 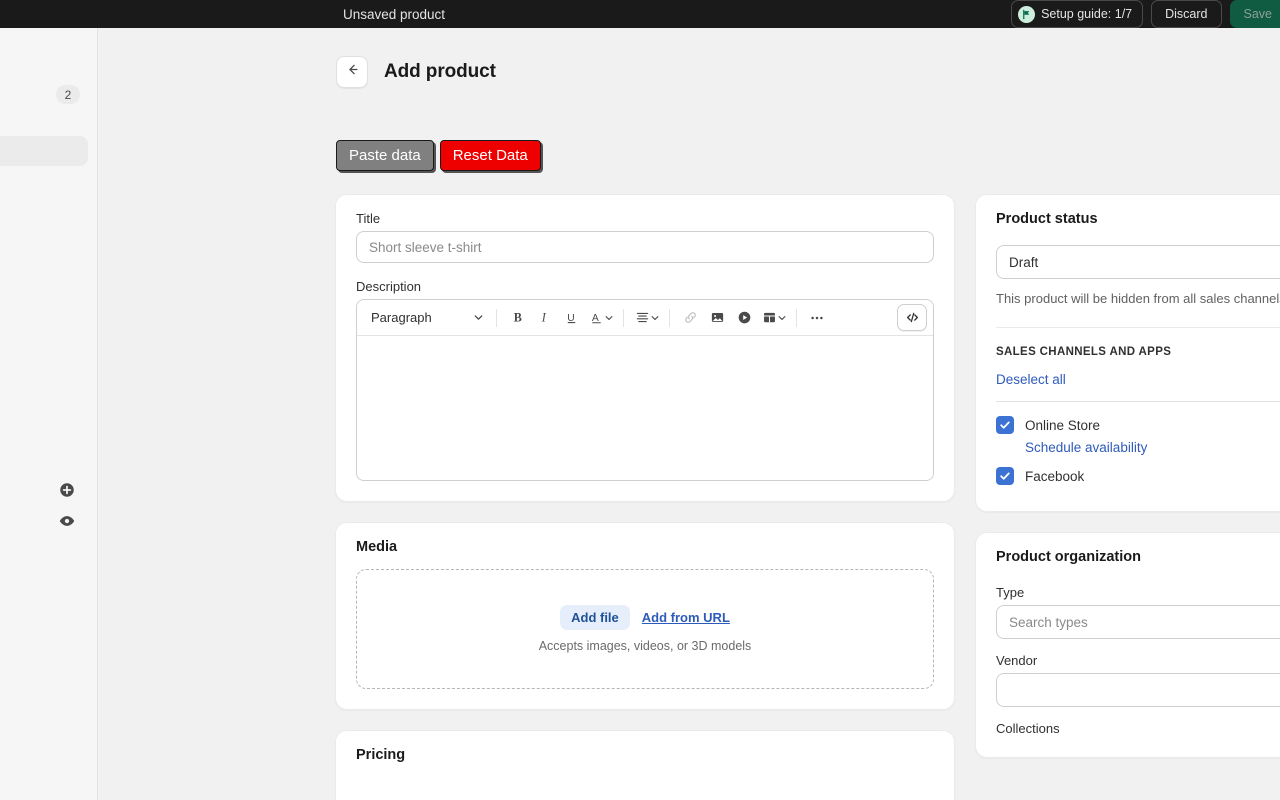 What do you see at coordinates (1055, 476) in the screenshot?
I see `channel-facebook-label: Facebook` at bounding box center [1055, 476].